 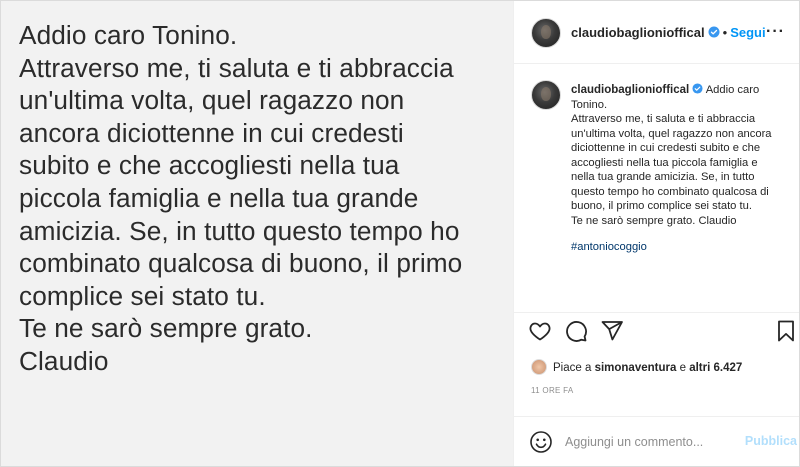 What do you see at coordinates (576, 331) in the screenshot?
I see `comment-icon` at bounding box center [576, 331].